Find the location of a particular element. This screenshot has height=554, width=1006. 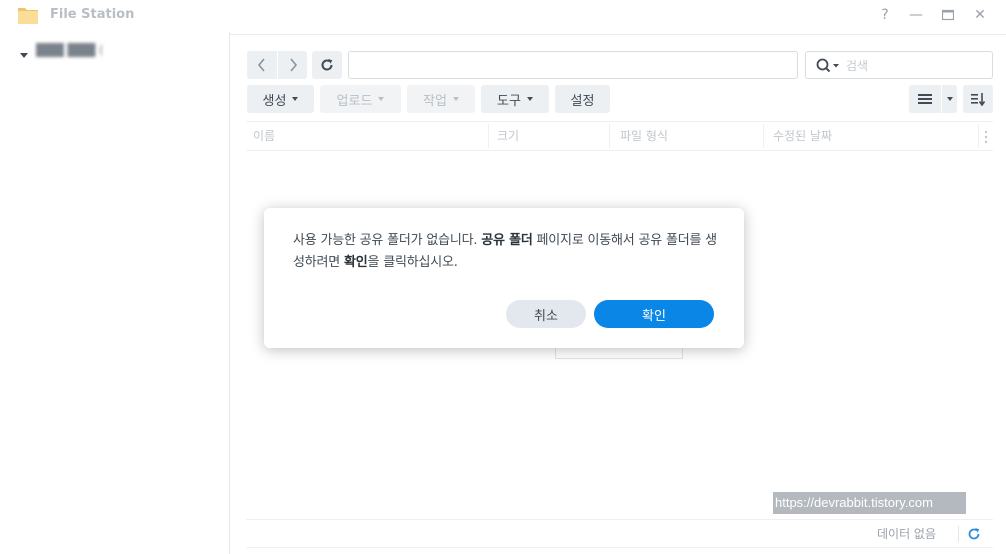

cancel-button: 취소 is located at coordinates (546, 314).